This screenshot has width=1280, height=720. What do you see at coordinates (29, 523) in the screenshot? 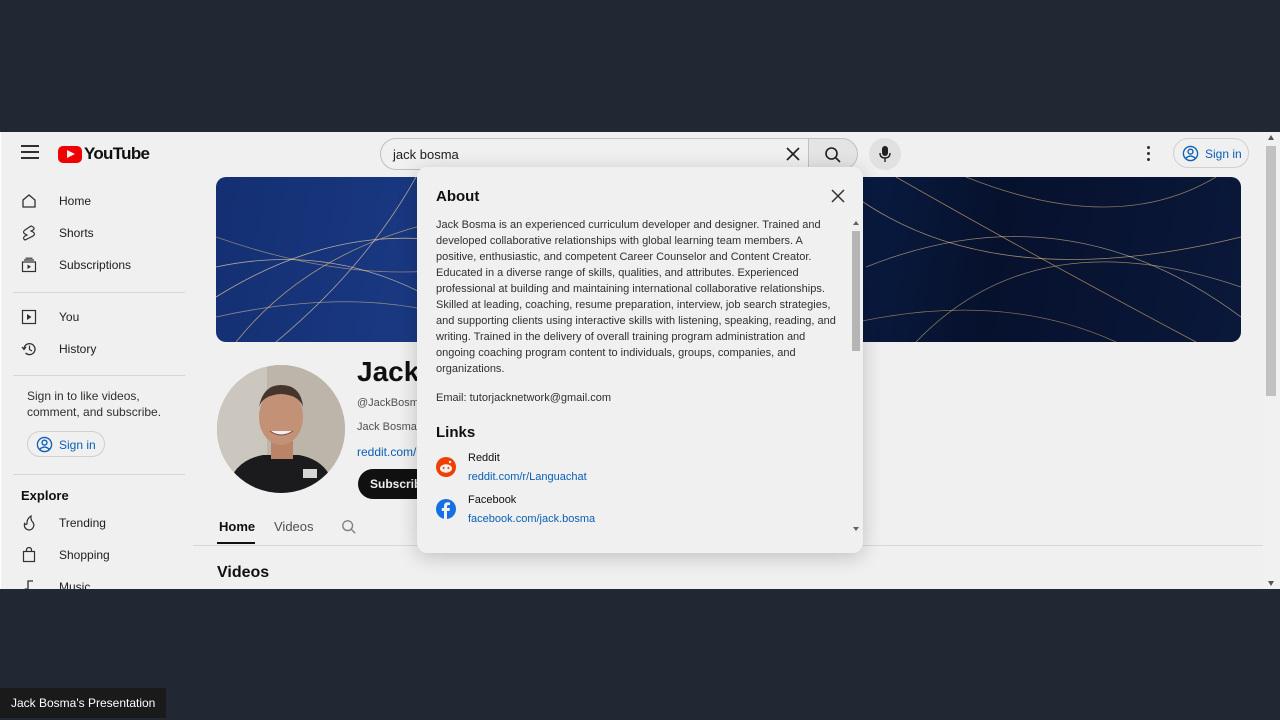
I see `trending-icon` at bounding box center [29, 523].